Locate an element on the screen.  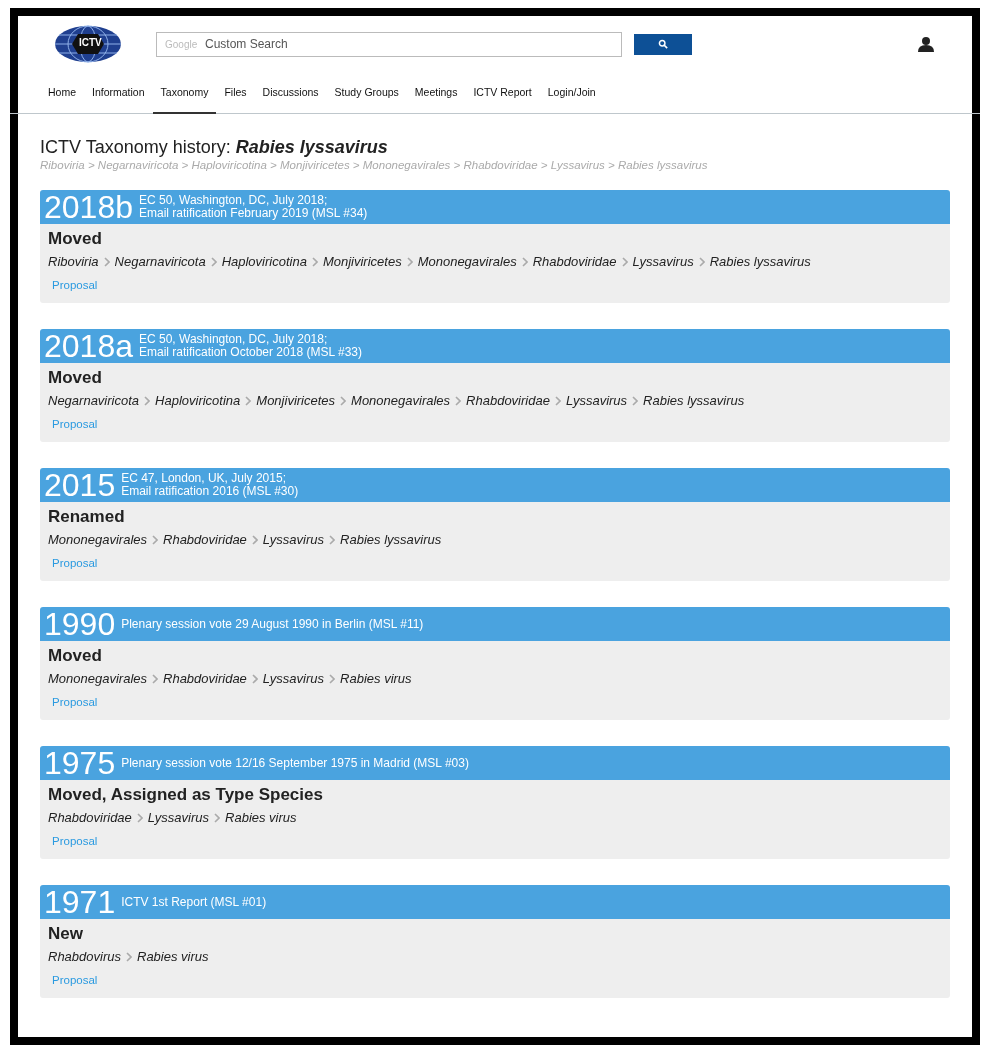
page-title: ICTV Taxonomy history: Rabies lyssavirus is located at coordinates (214, 147).